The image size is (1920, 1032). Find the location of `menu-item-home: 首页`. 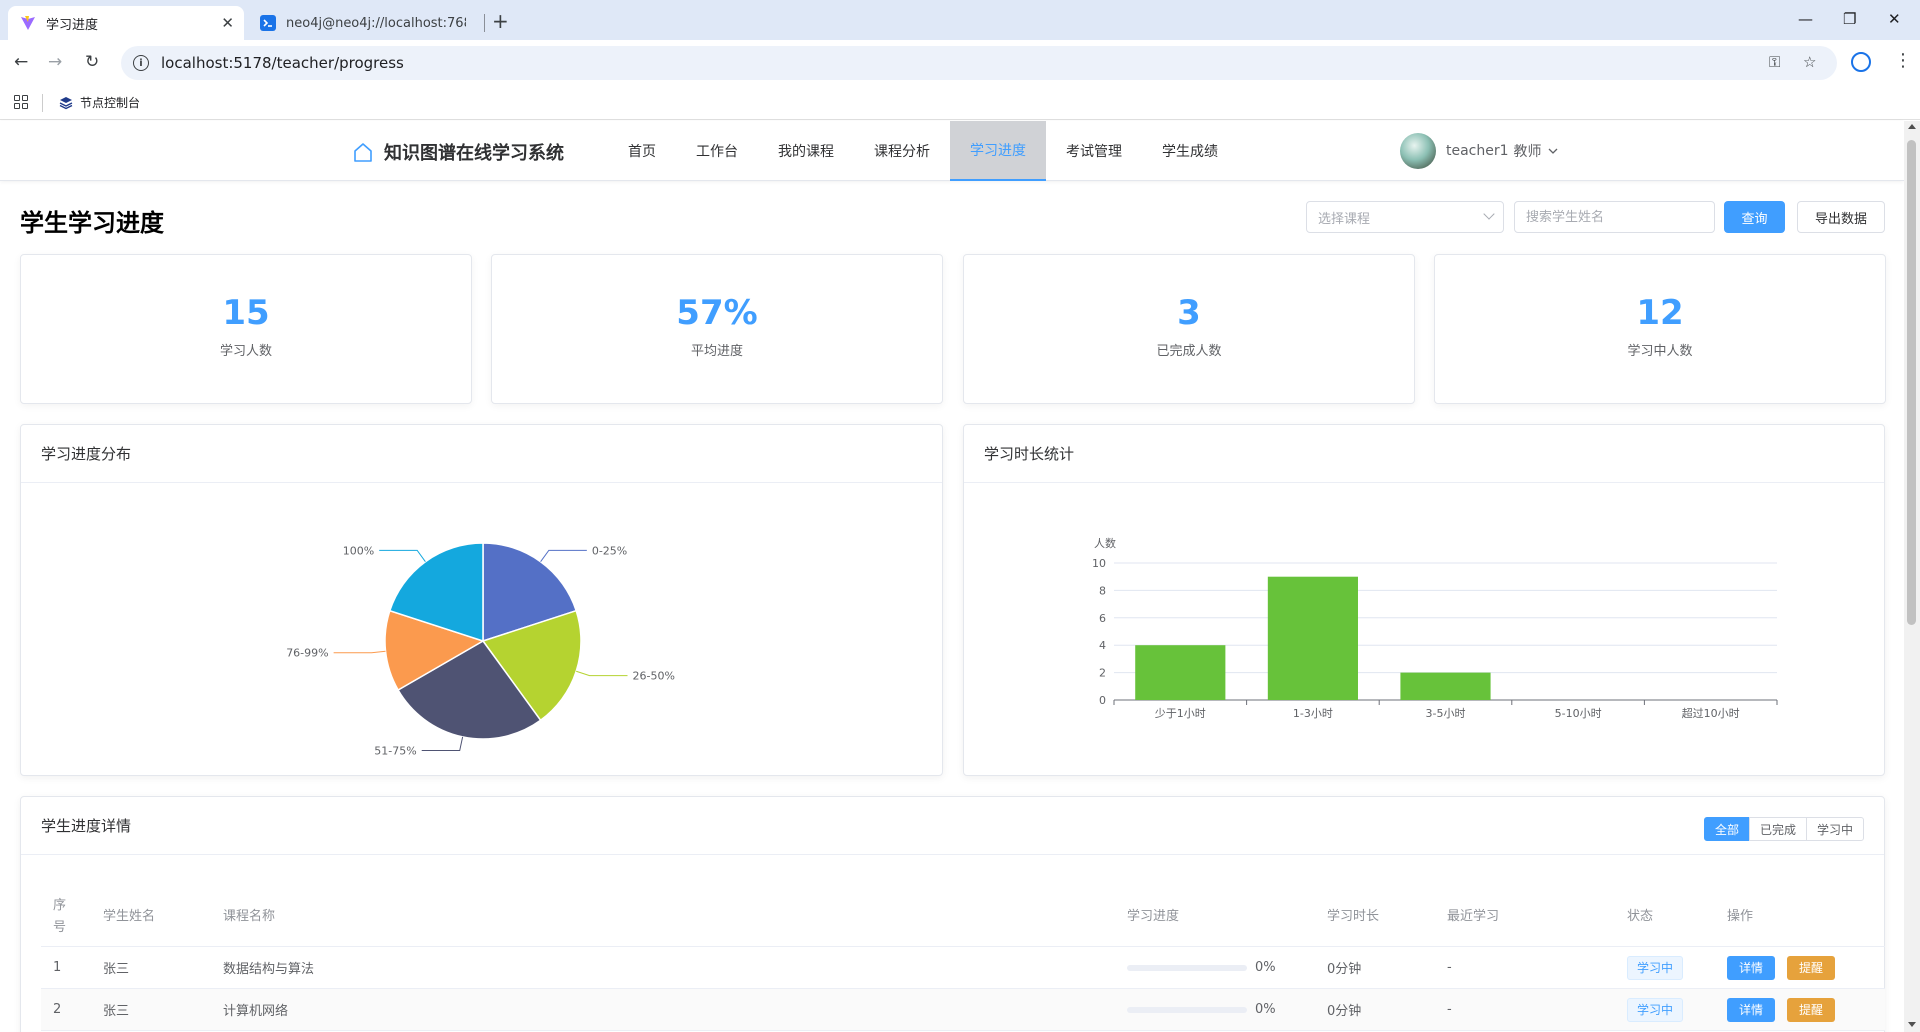

menu-item-home: 首页 is located at coordinates (642, 151).